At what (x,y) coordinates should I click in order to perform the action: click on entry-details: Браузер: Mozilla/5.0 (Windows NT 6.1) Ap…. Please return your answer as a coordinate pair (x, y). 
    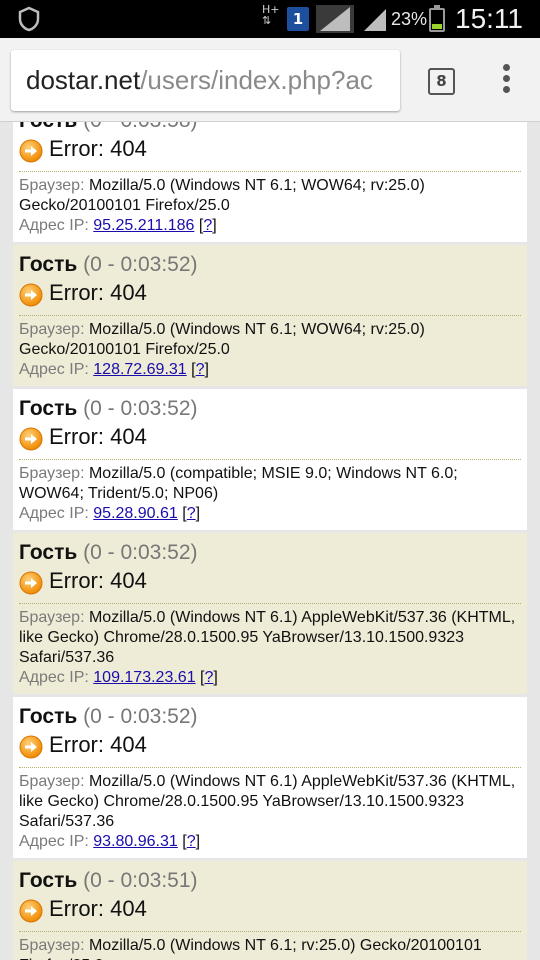
    Looking at the image, I should click on (270, 648).